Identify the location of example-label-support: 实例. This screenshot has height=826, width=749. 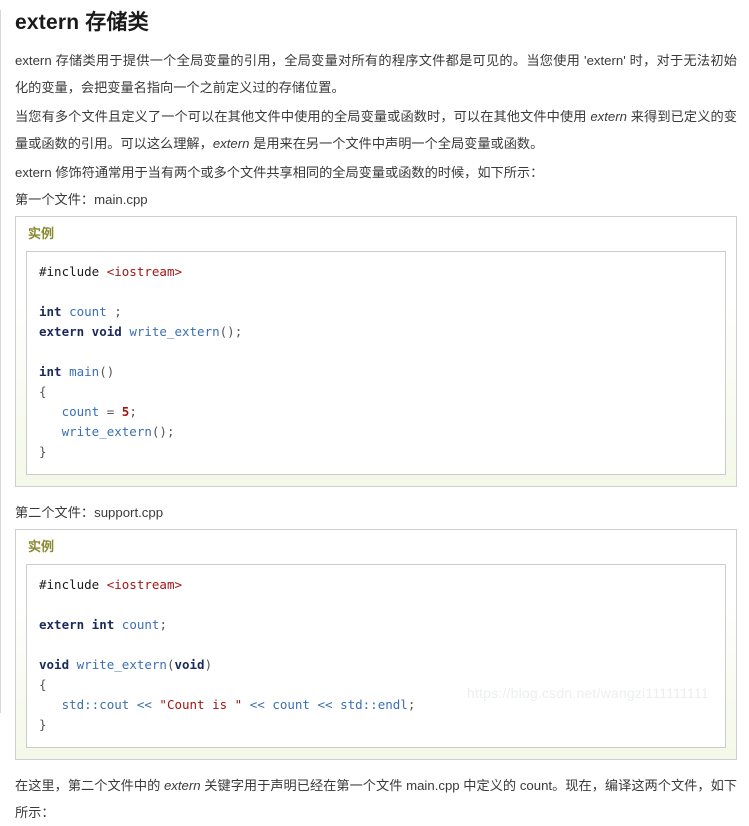
(41, 547).